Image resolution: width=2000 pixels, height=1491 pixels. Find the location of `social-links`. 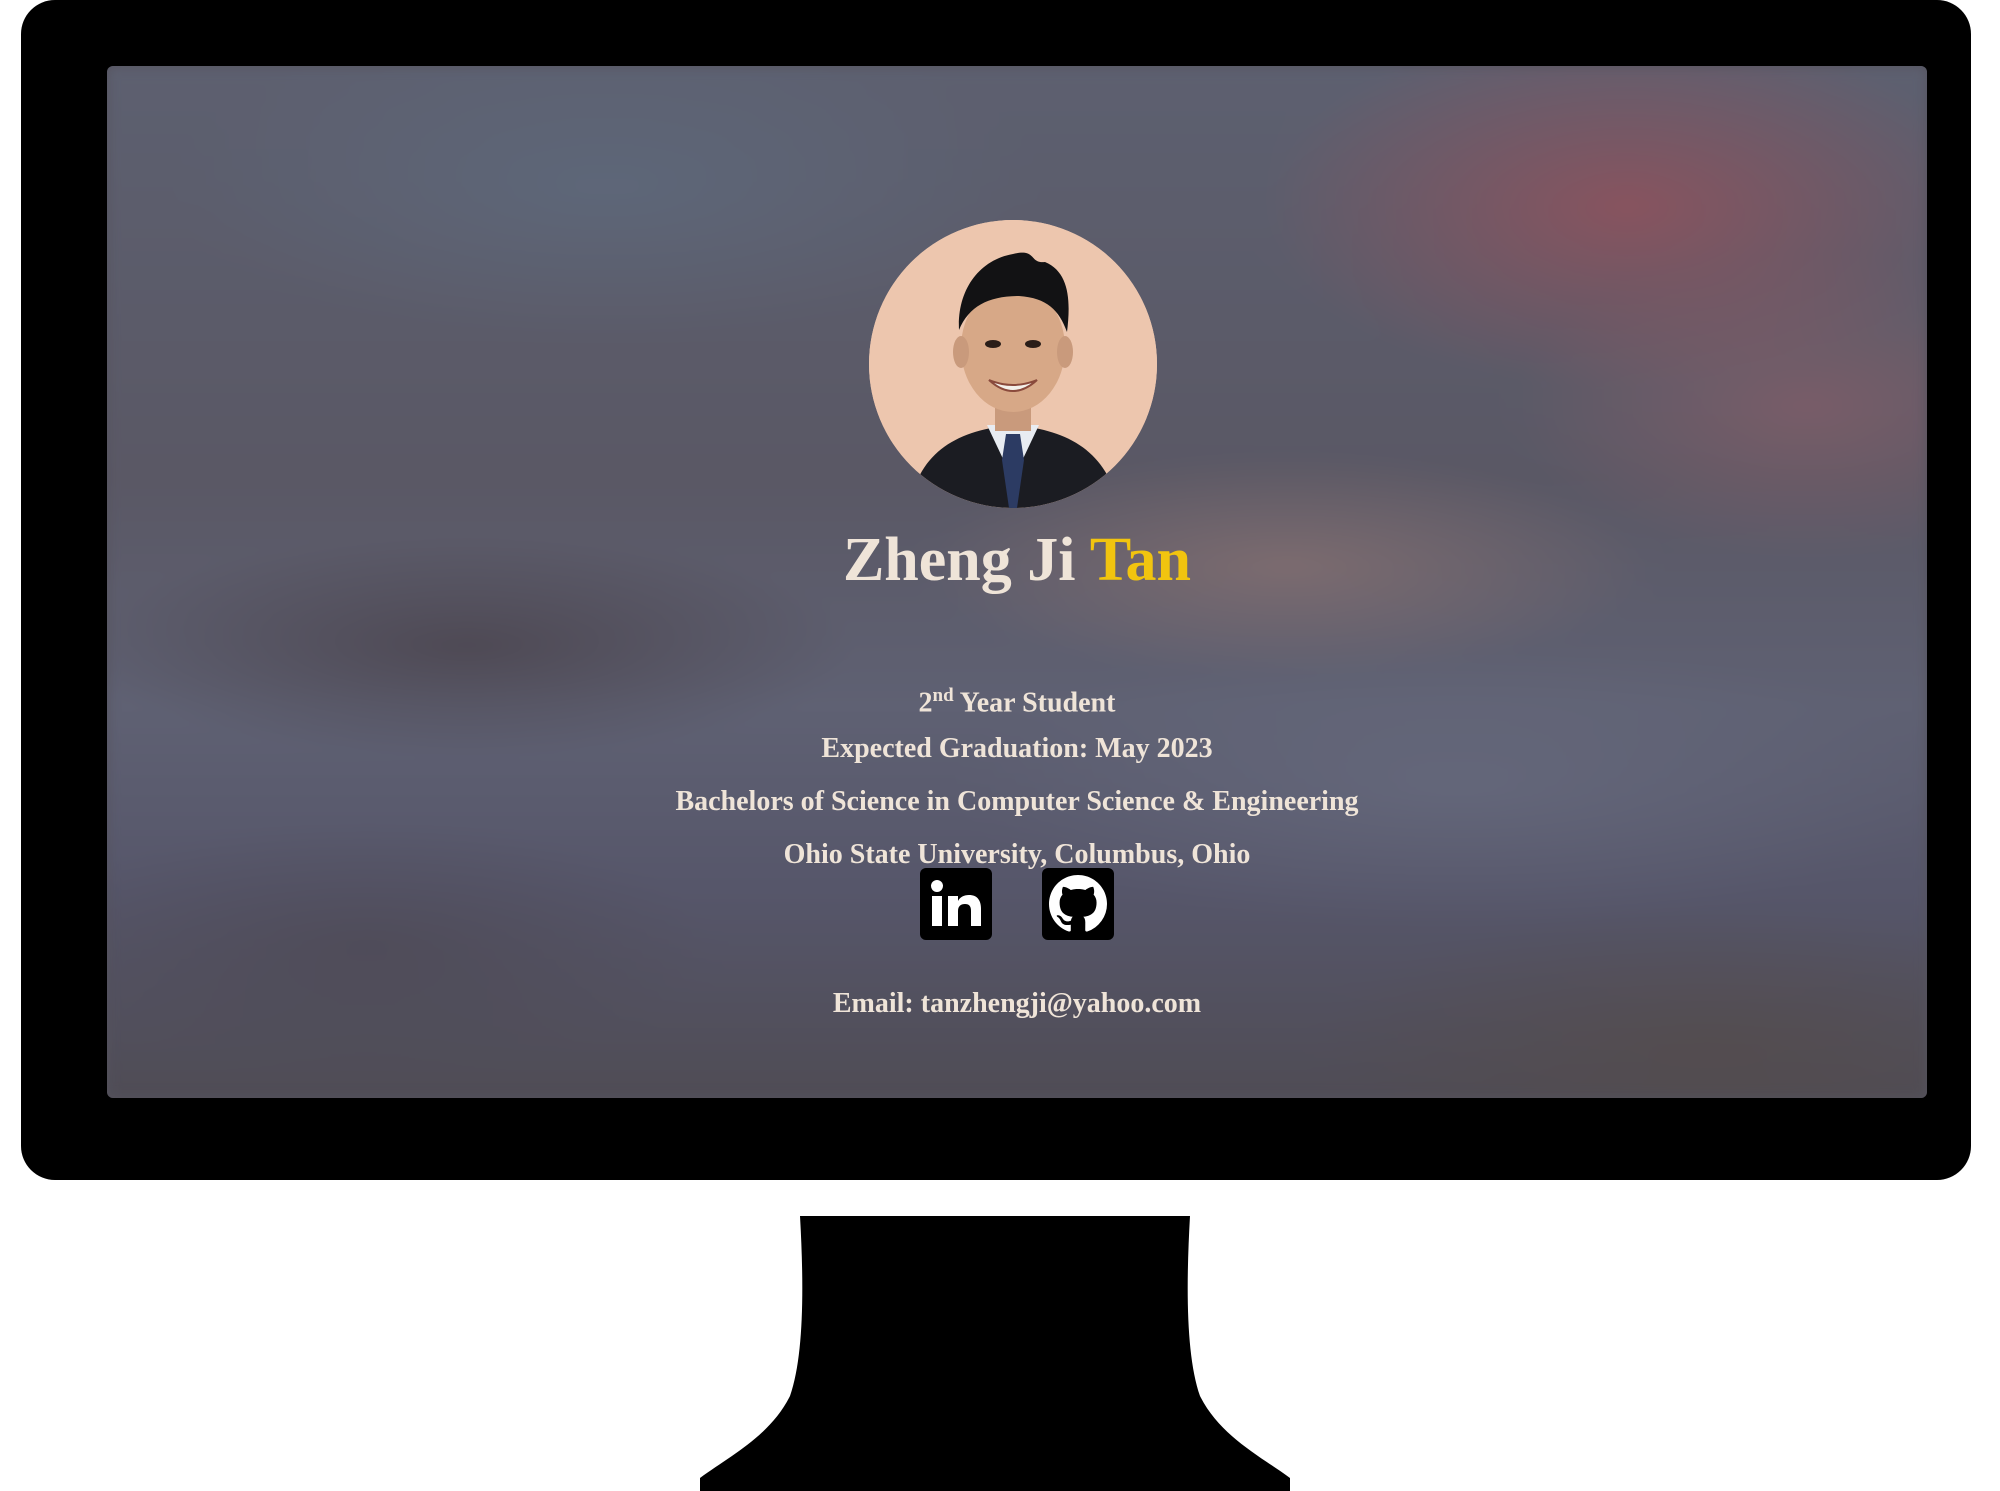

social-links is located at coordinates (1017, 904).